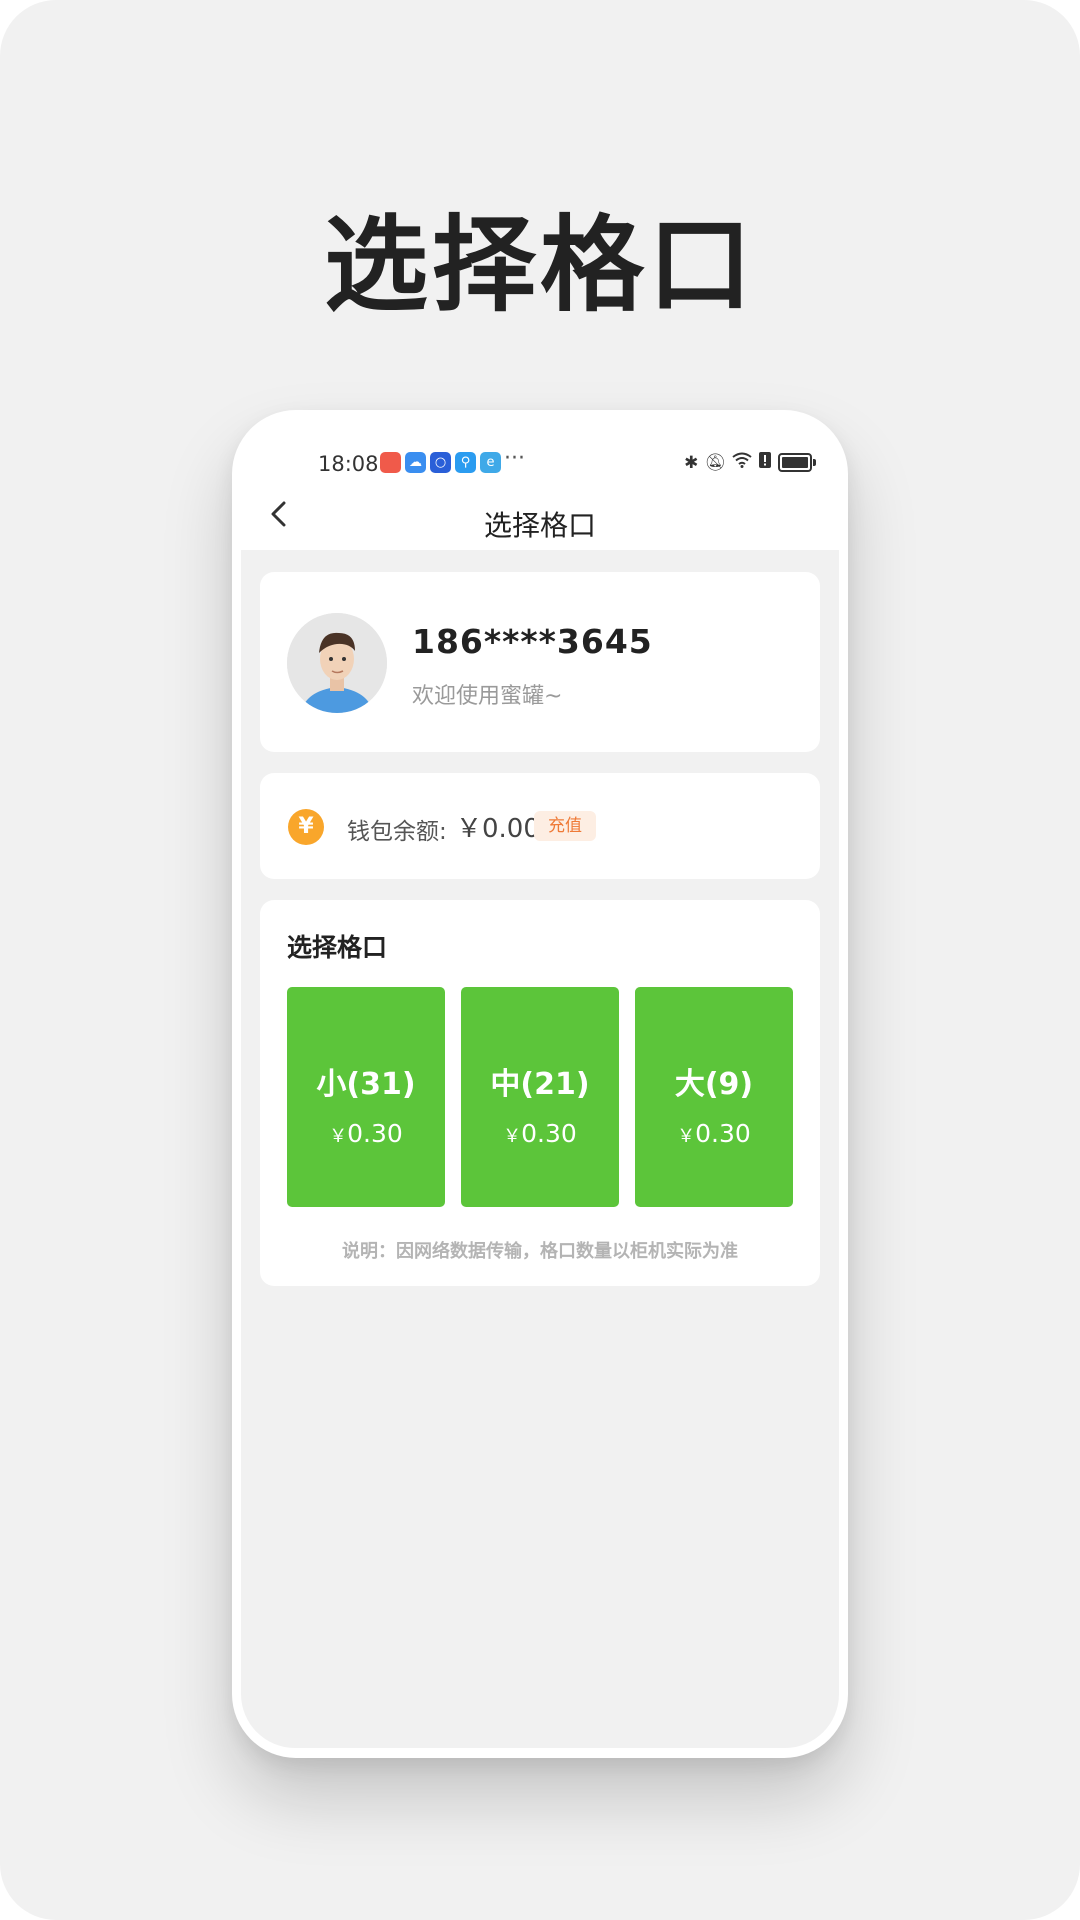 Image resolution: width=1080 pixels, height=1920 pixels. What do you see at coordinates (540, 662) in the screenshot?
I see `profile-card: 186****3645 欢迎使用蜜罐~` at bounding box center [540, 662].